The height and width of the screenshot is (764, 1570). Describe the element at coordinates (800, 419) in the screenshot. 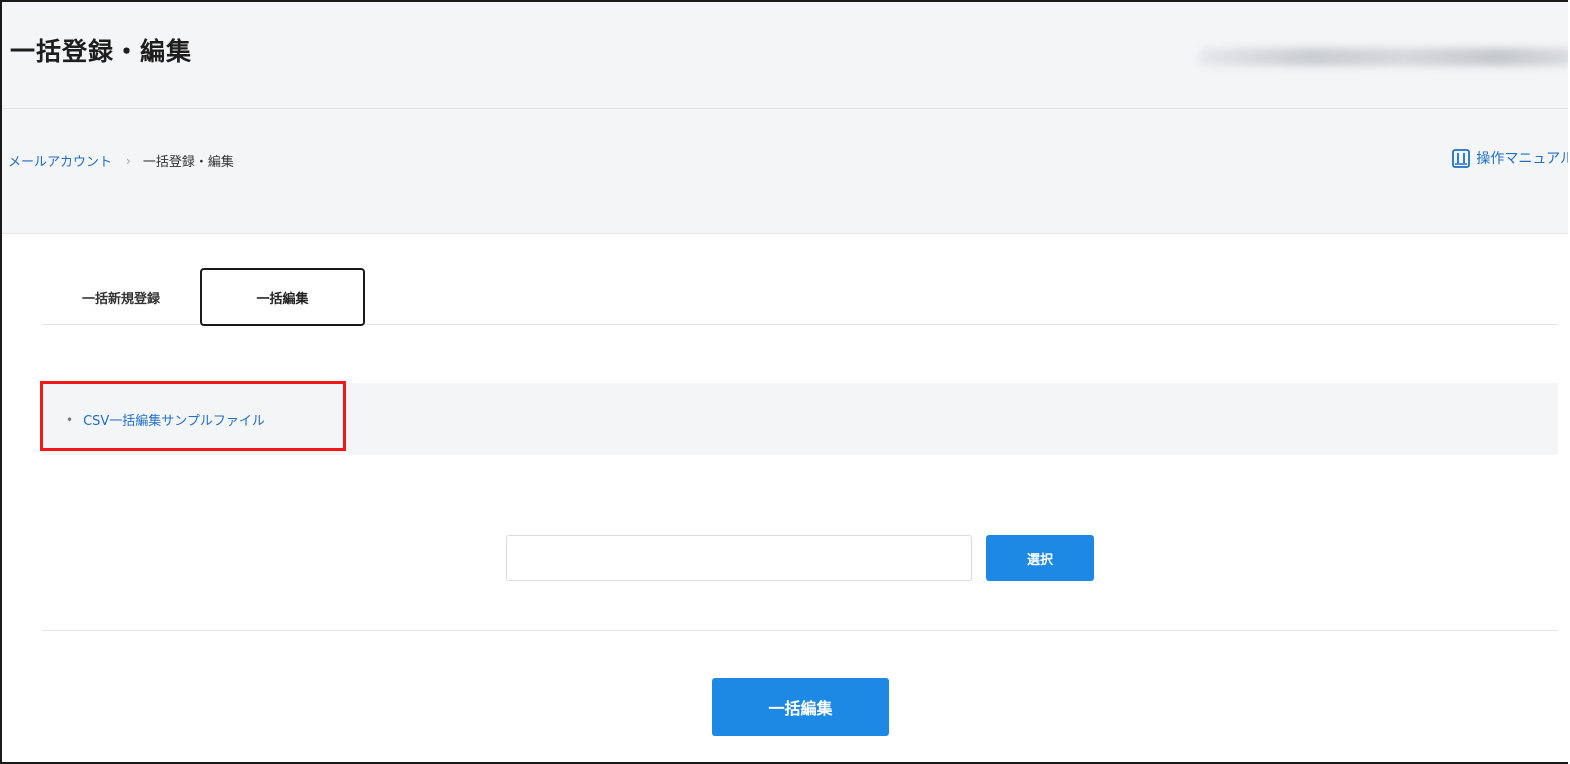

I see `sample-file-panel: • CSV一括編集サンプルファイル` at that location.